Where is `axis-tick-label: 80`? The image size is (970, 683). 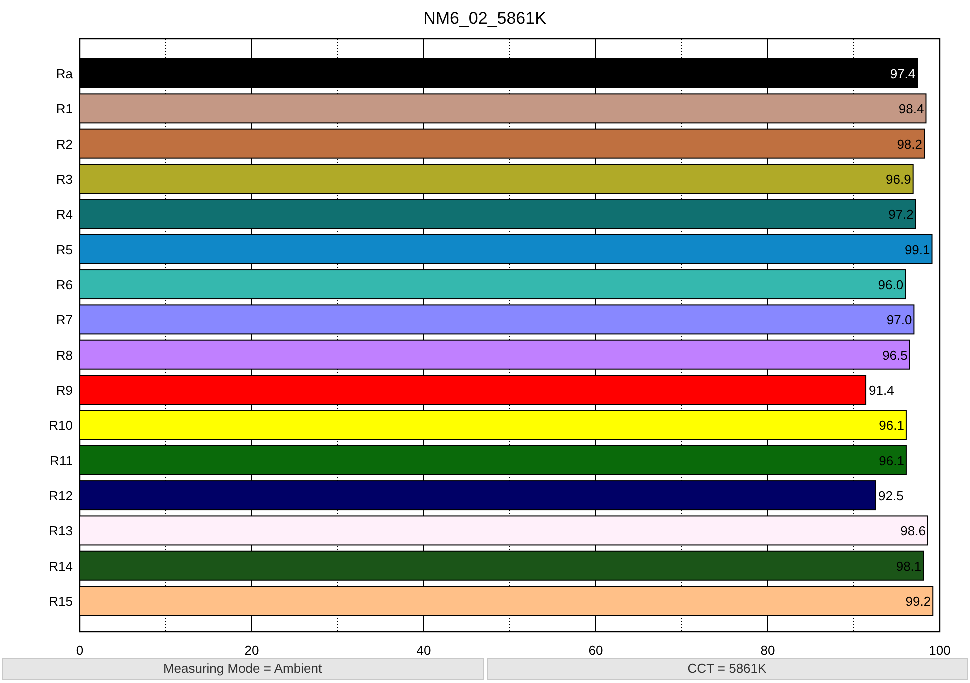 axis-tick-label: 80 is located at coordinates (768, 650).